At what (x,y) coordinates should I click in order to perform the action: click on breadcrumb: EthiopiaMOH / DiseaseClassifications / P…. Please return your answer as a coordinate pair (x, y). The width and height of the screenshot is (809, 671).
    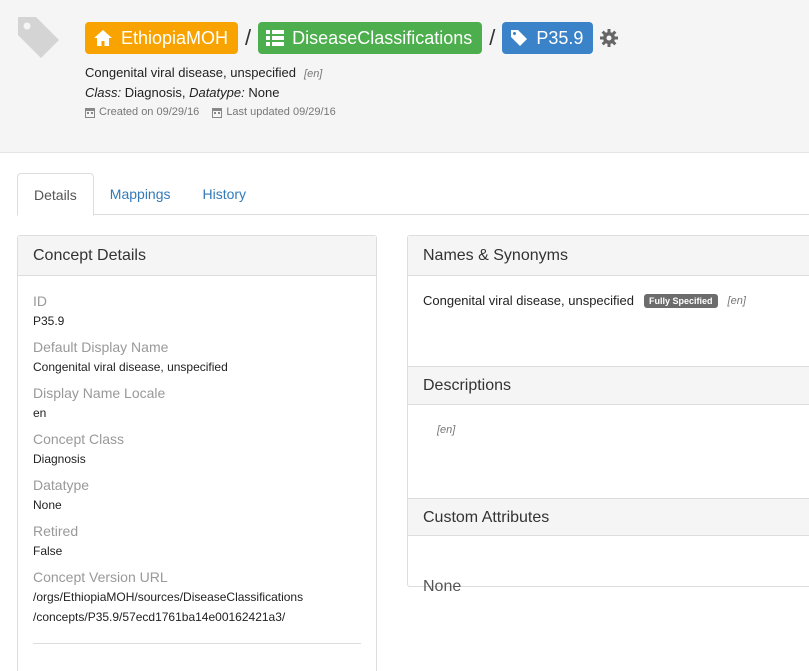
    Looking at the image, I should click on (352, 38).